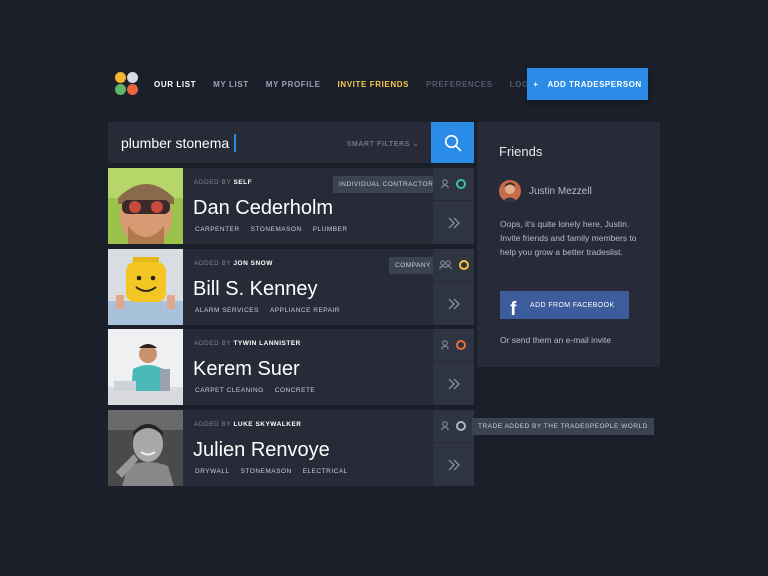  What do you see at coordinates (266, 343) in the screenshot?
I see `added-by-name: TYWIN LANNISTER` at bounding box center [266, 343].